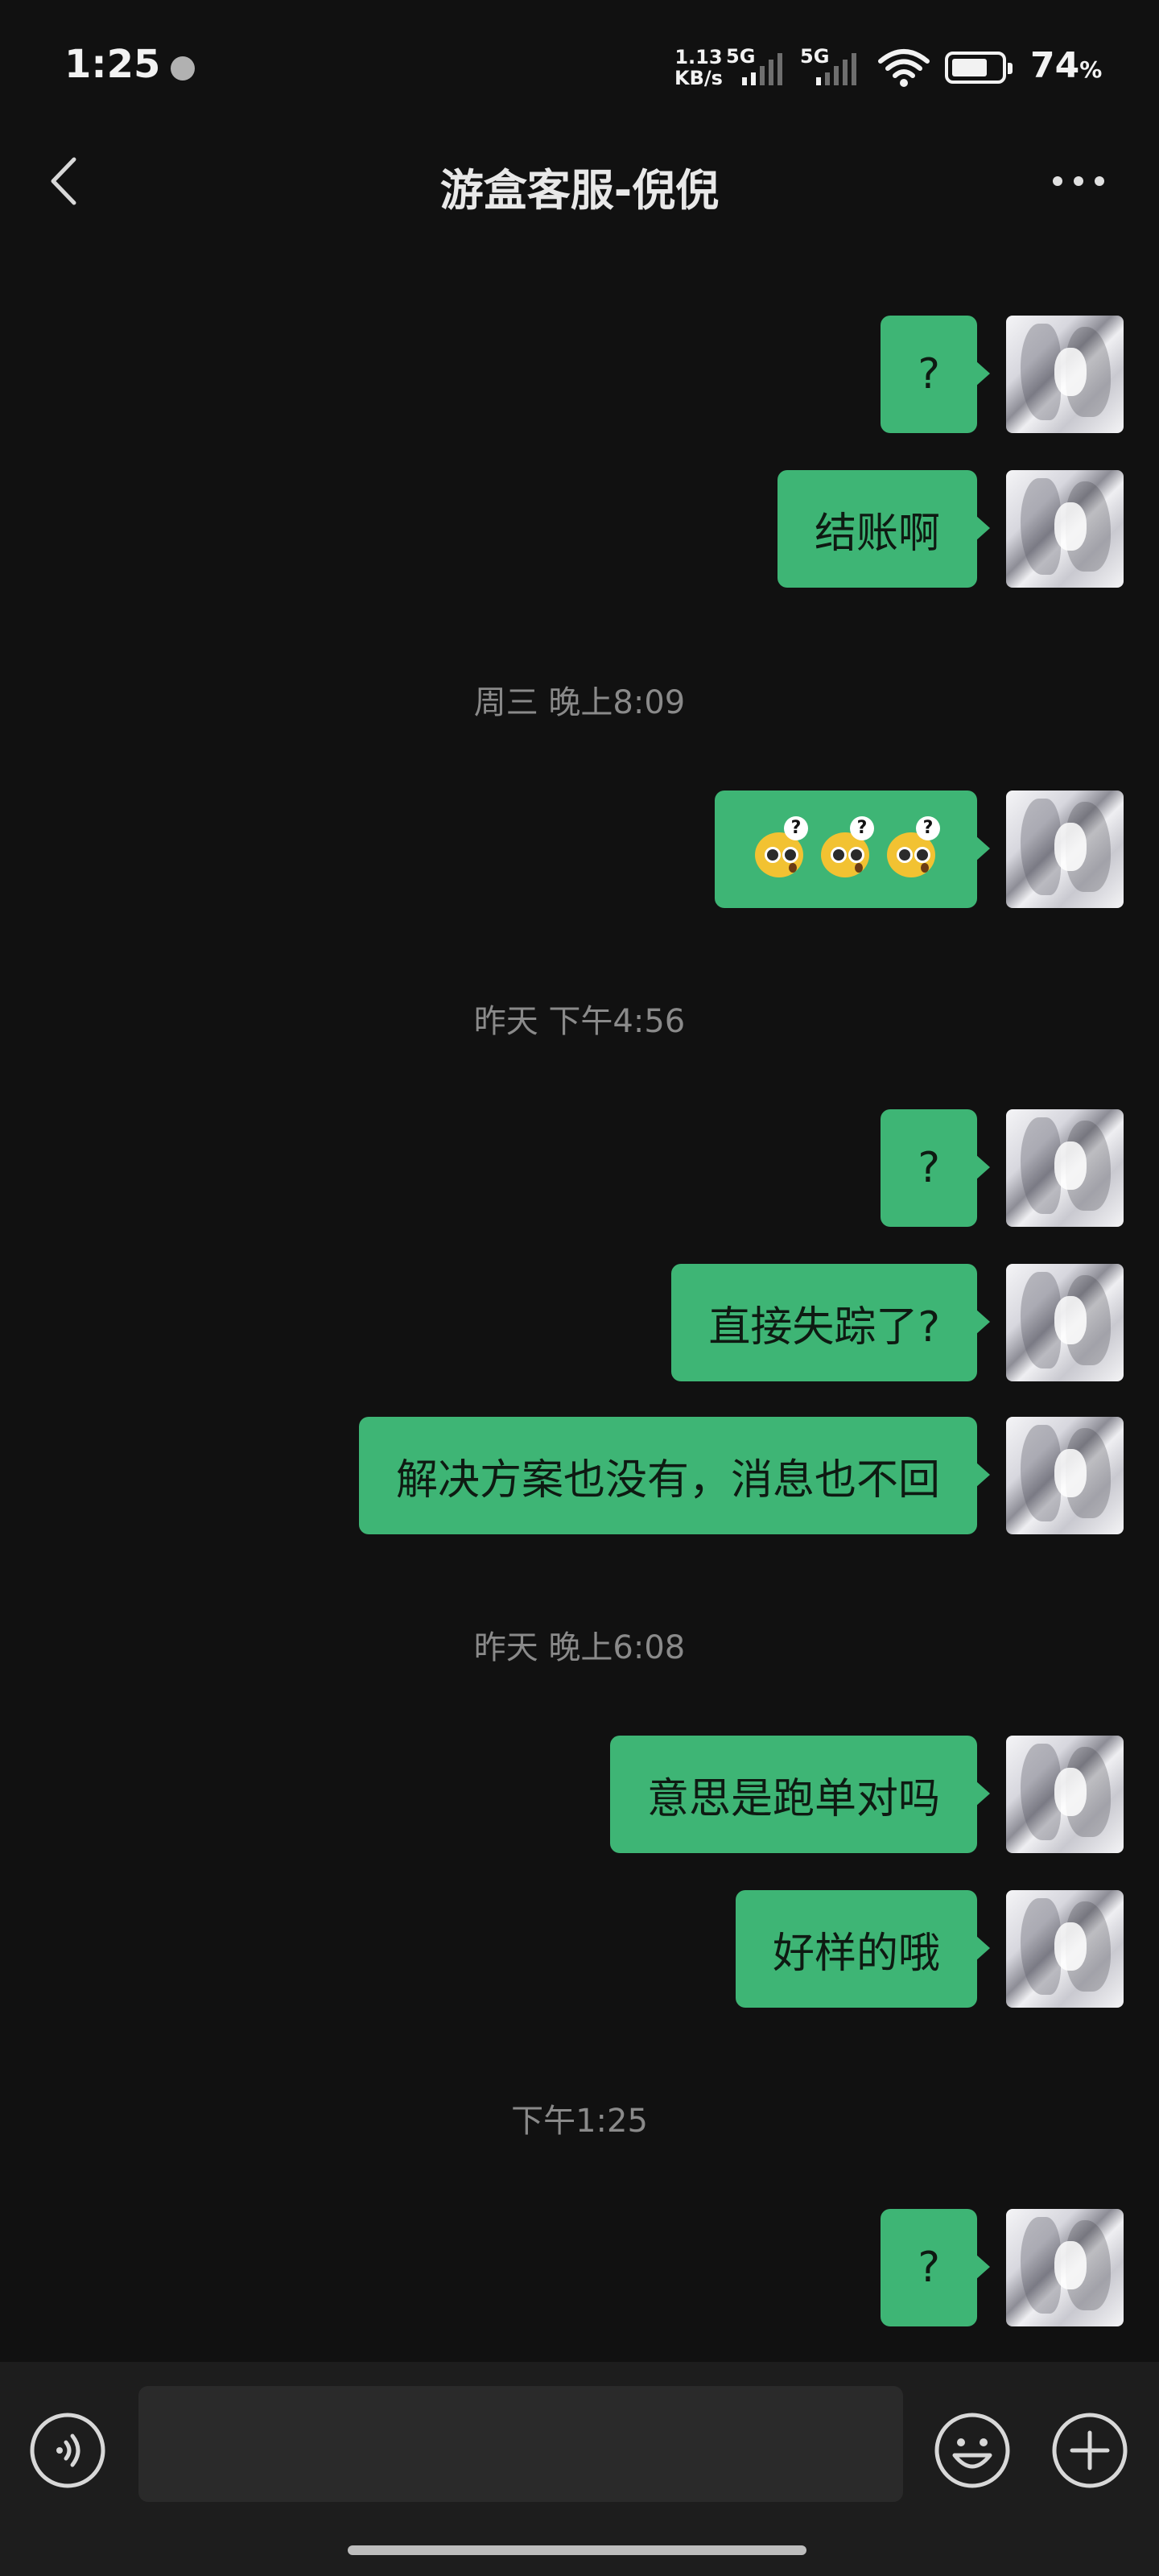  I want to click on battery-fill, so click(969, 67).